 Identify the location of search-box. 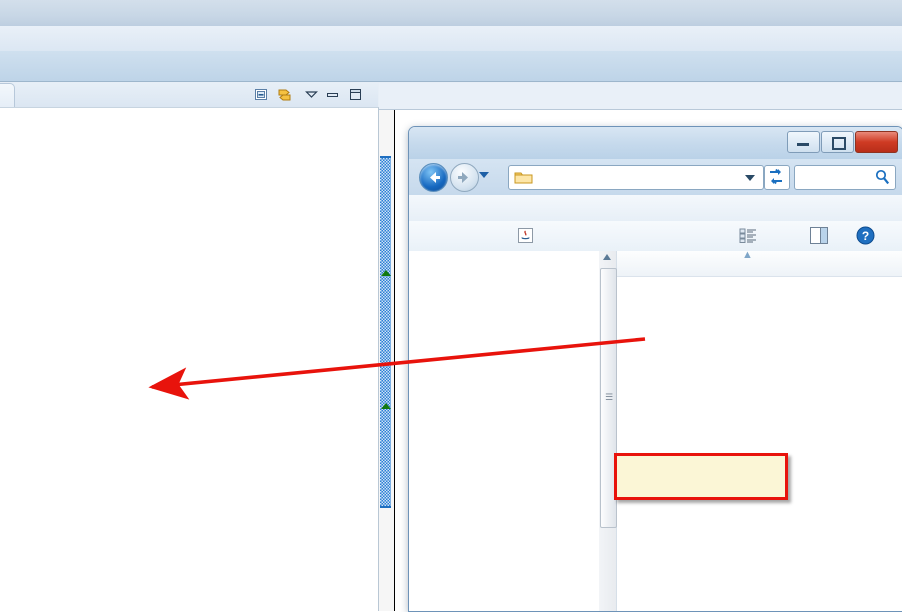
(845, 177).